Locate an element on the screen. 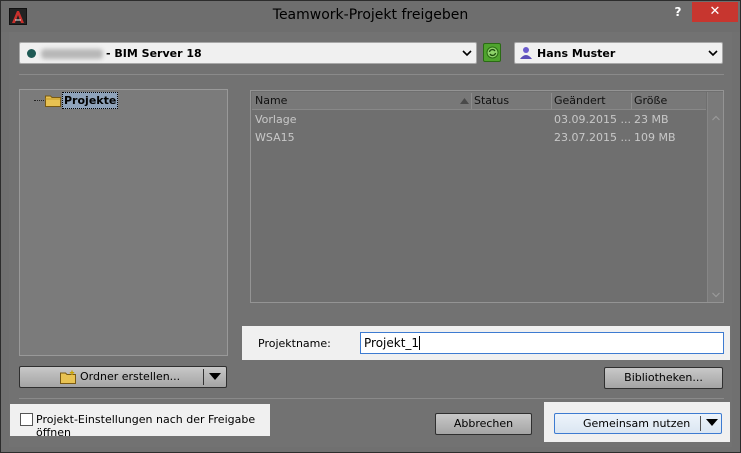 The height and width of the screenshot is (453, 741). row-size: 23 MB is located at coordinates (651, 119).